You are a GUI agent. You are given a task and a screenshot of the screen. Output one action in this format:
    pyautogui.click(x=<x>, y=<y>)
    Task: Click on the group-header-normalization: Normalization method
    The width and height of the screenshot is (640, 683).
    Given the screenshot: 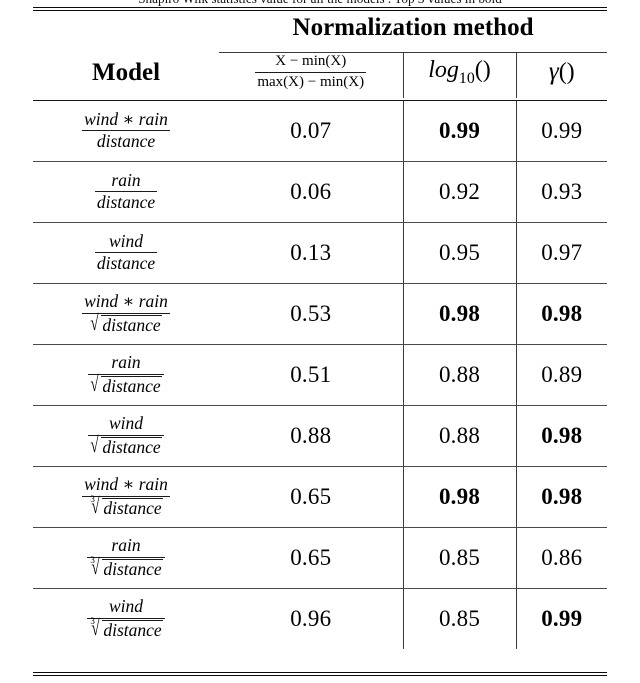 What is the action you would take?
    pyautogui.click(x=413, y=27)
    